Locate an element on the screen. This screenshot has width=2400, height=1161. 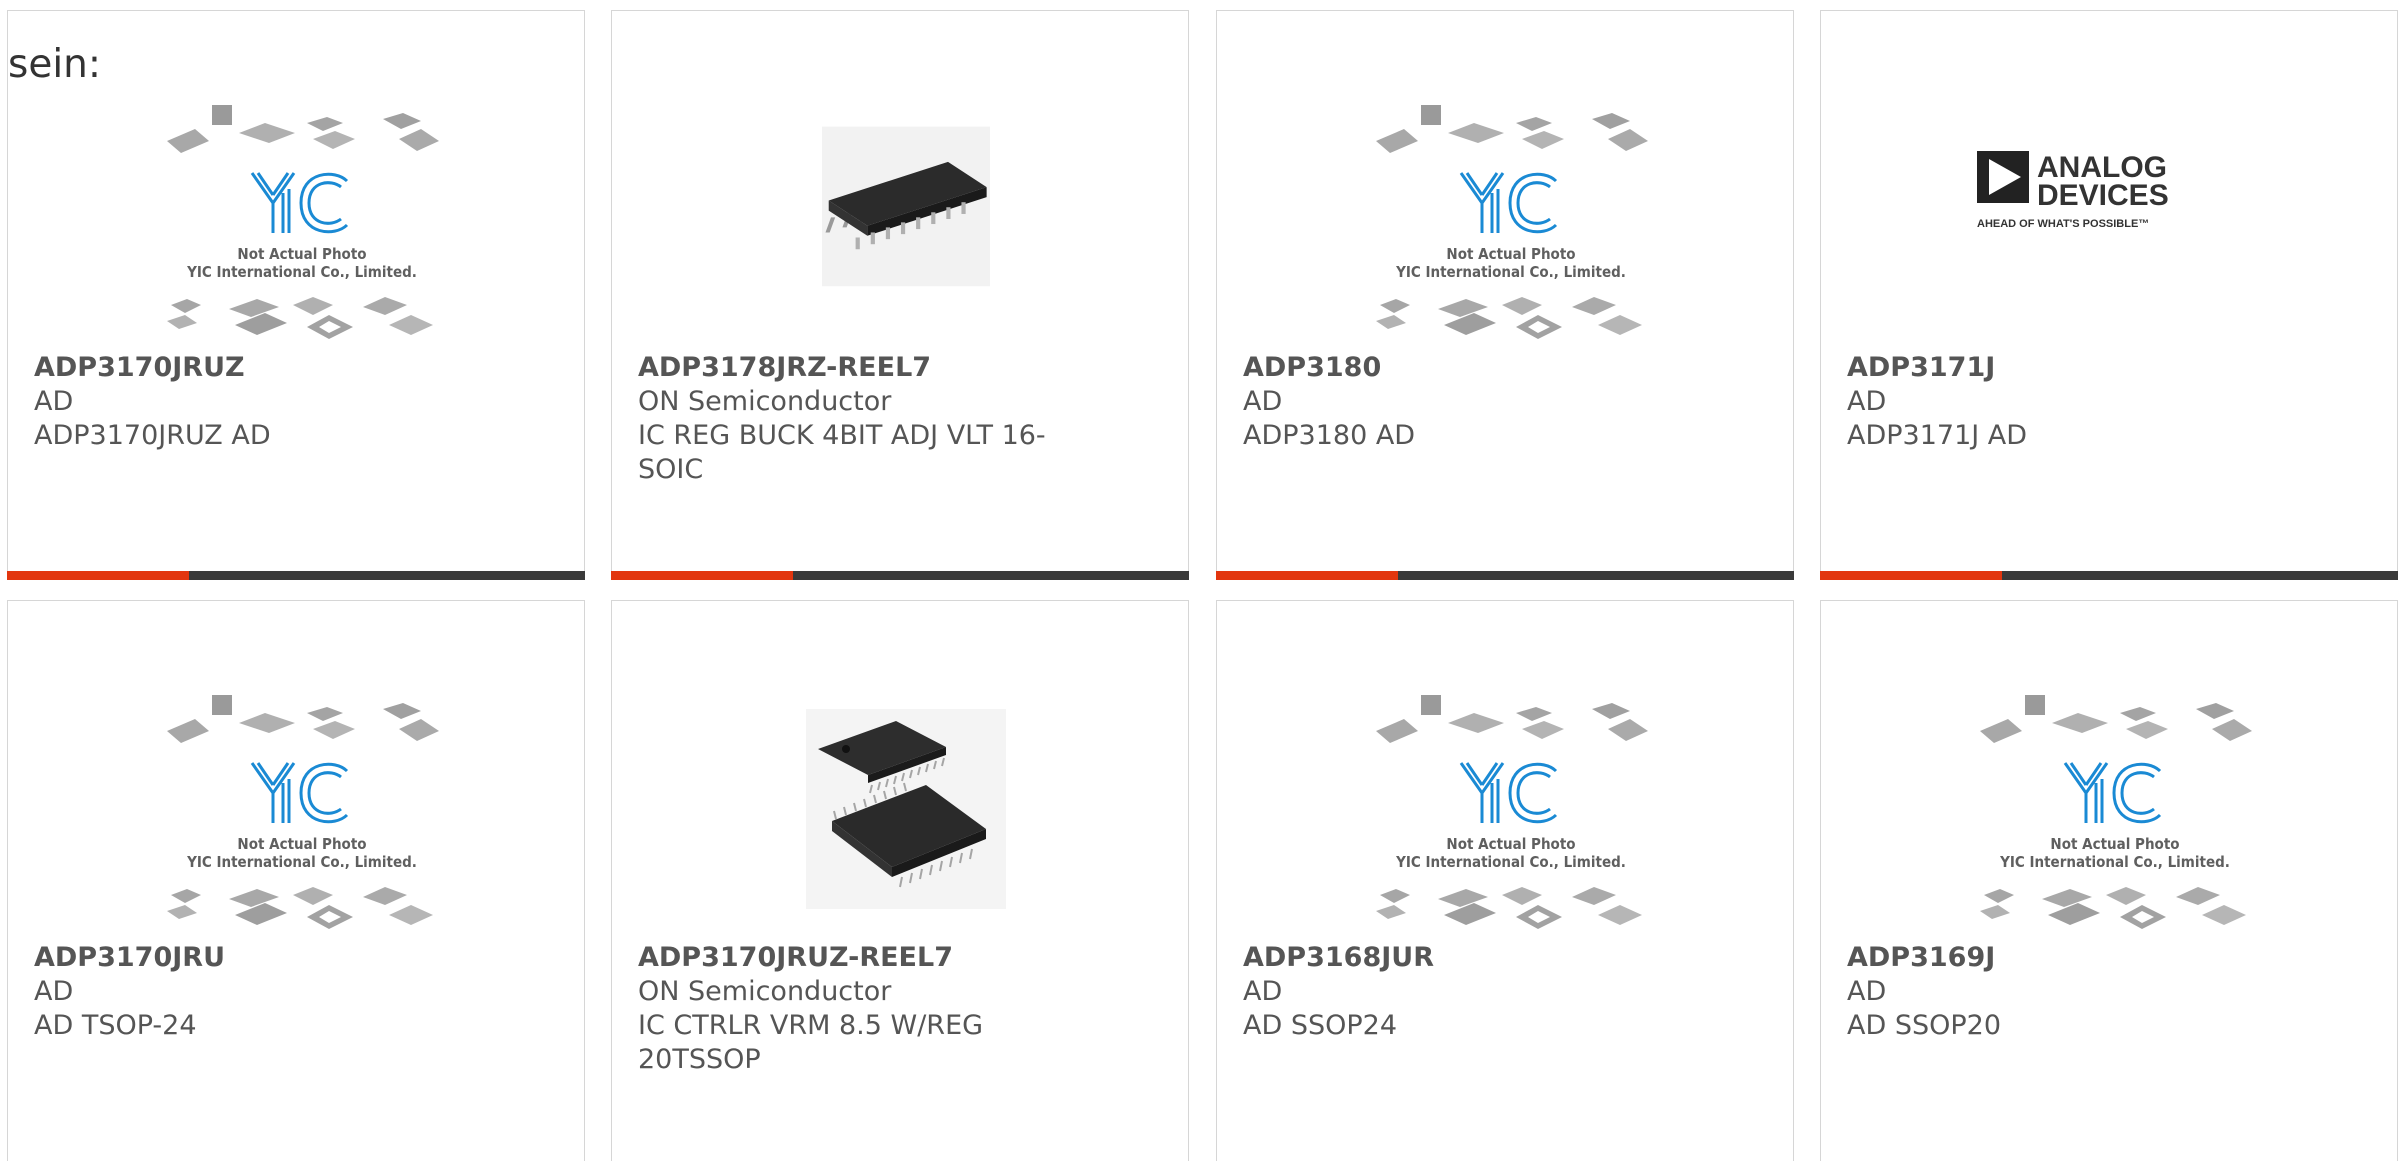
part-number: ADP3180 is located at coordinates (1453, 368).